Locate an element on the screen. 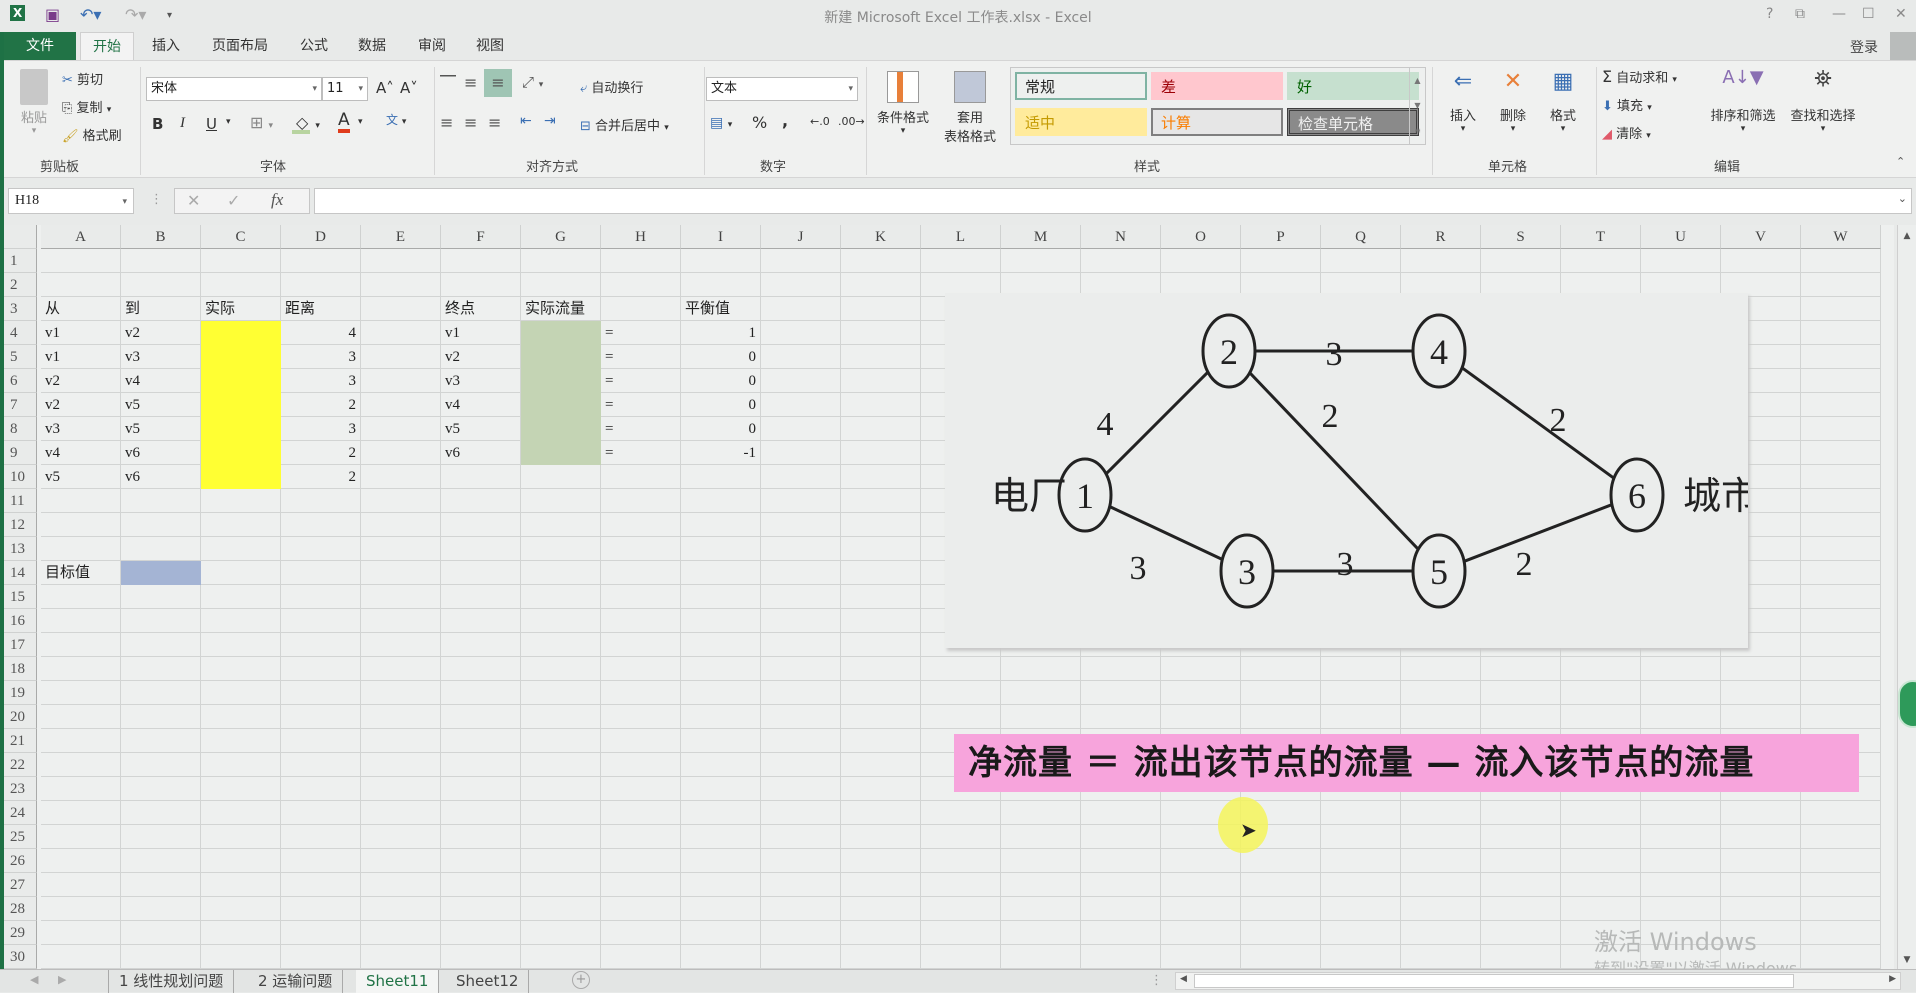 The height and width of the screenshot is (993, 1916). delete-cells-button: ✕ 删除 ▾ is located at coordinates (1513, 101).